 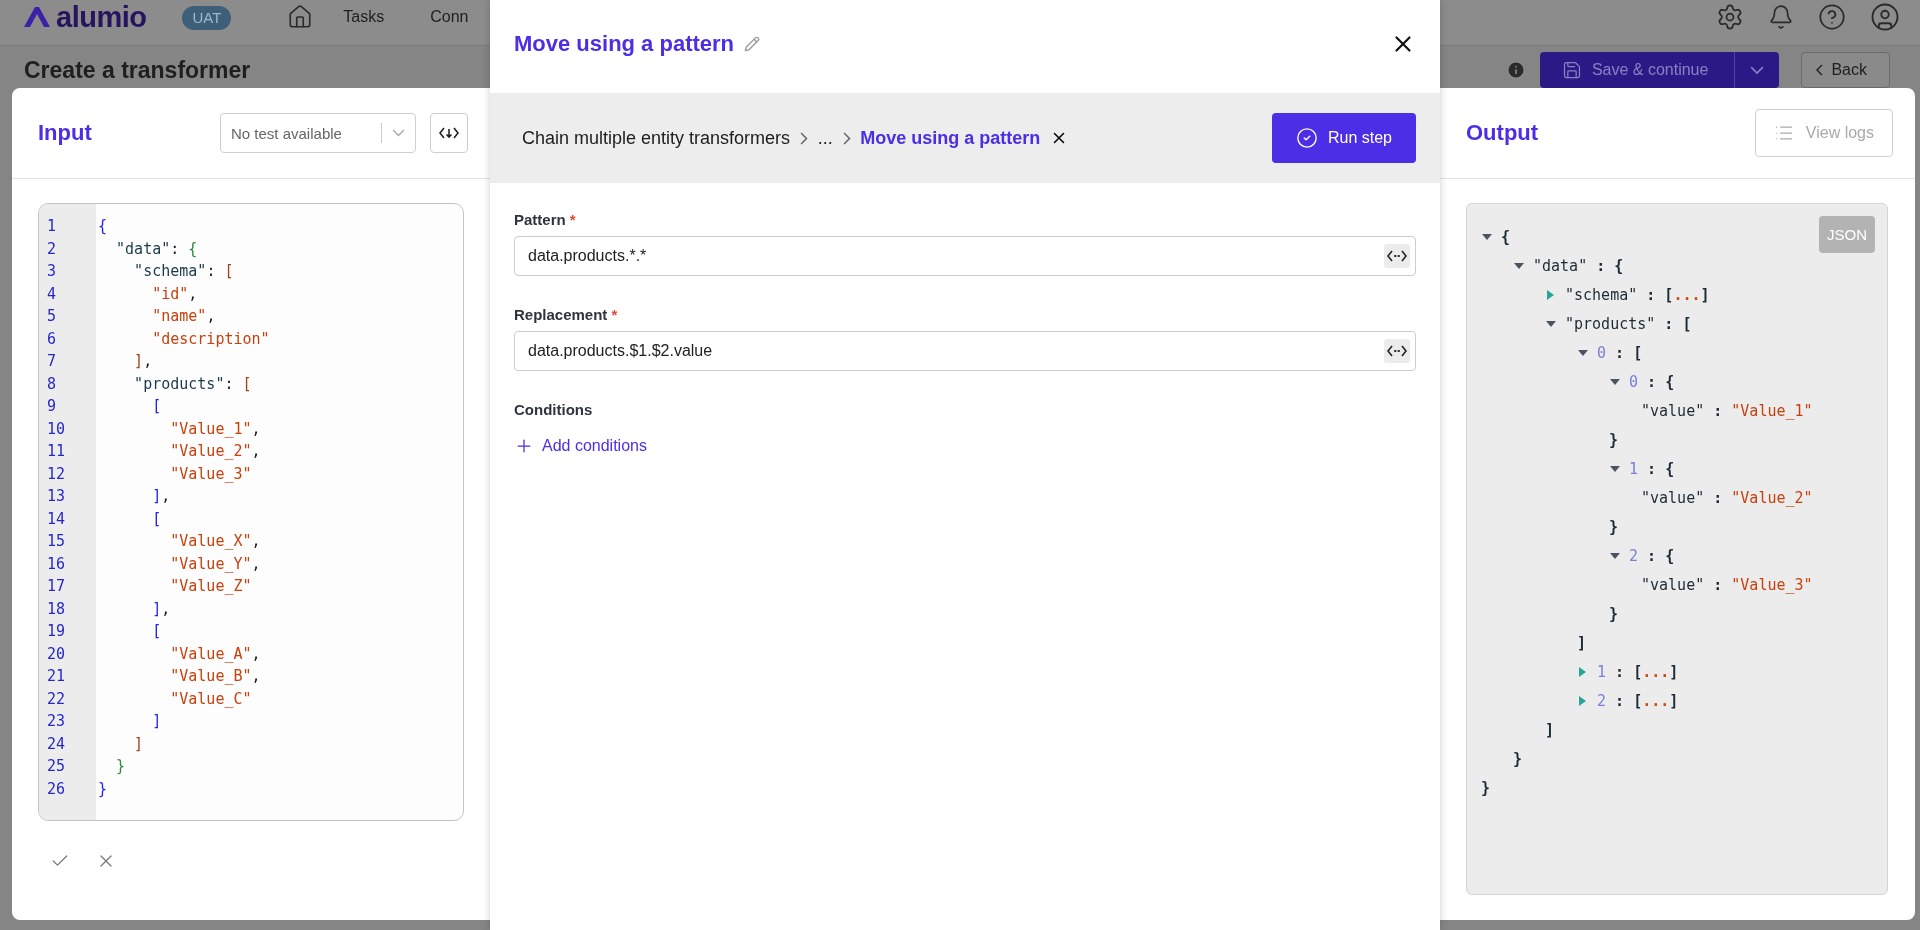 What do you see at coordinates (1727, 497) in the screenshot?
I see `tree-row-text: "value" : "Value_2"` at bounding box center [1727, 497].